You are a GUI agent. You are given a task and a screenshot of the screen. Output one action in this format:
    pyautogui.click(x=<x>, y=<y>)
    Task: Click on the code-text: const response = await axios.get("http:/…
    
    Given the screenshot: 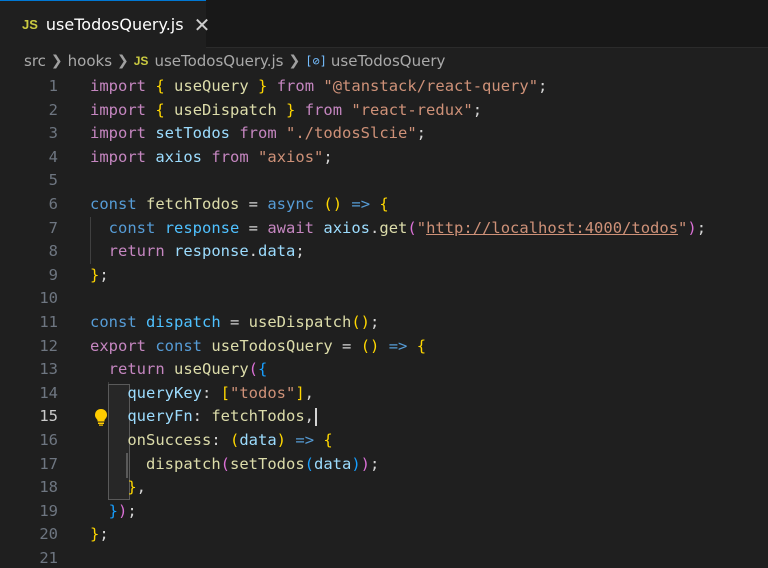 What is the action you would take?
    pyautogui.click(x=398, y=229)
    